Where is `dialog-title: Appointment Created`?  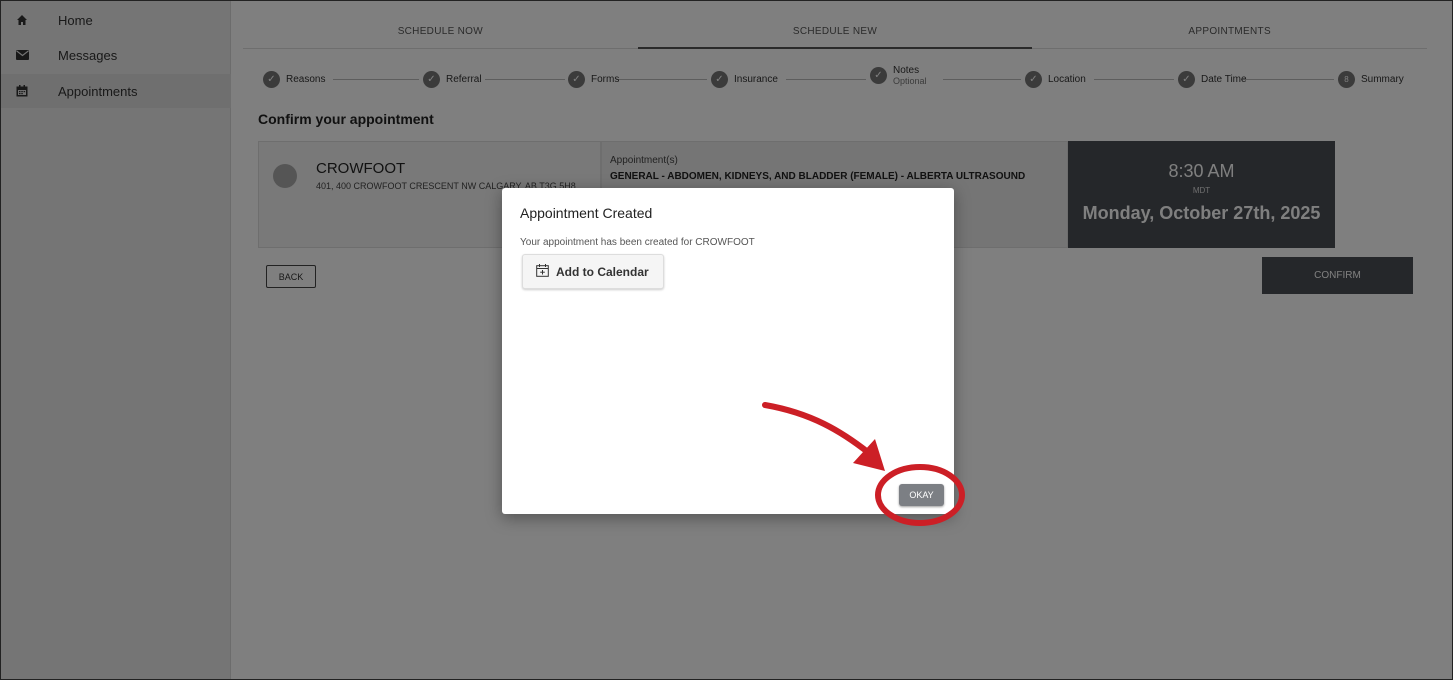 dialog-title: Appointment Created is located at coordinates (586, 213).